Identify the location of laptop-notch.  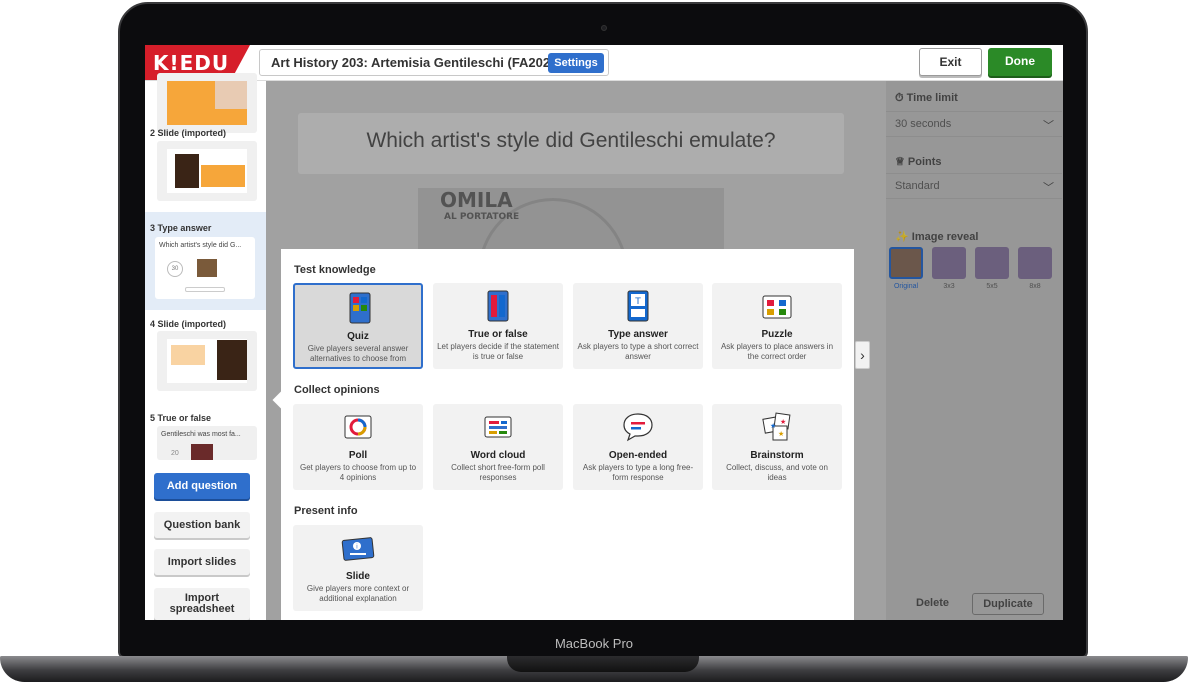
(603, 664).